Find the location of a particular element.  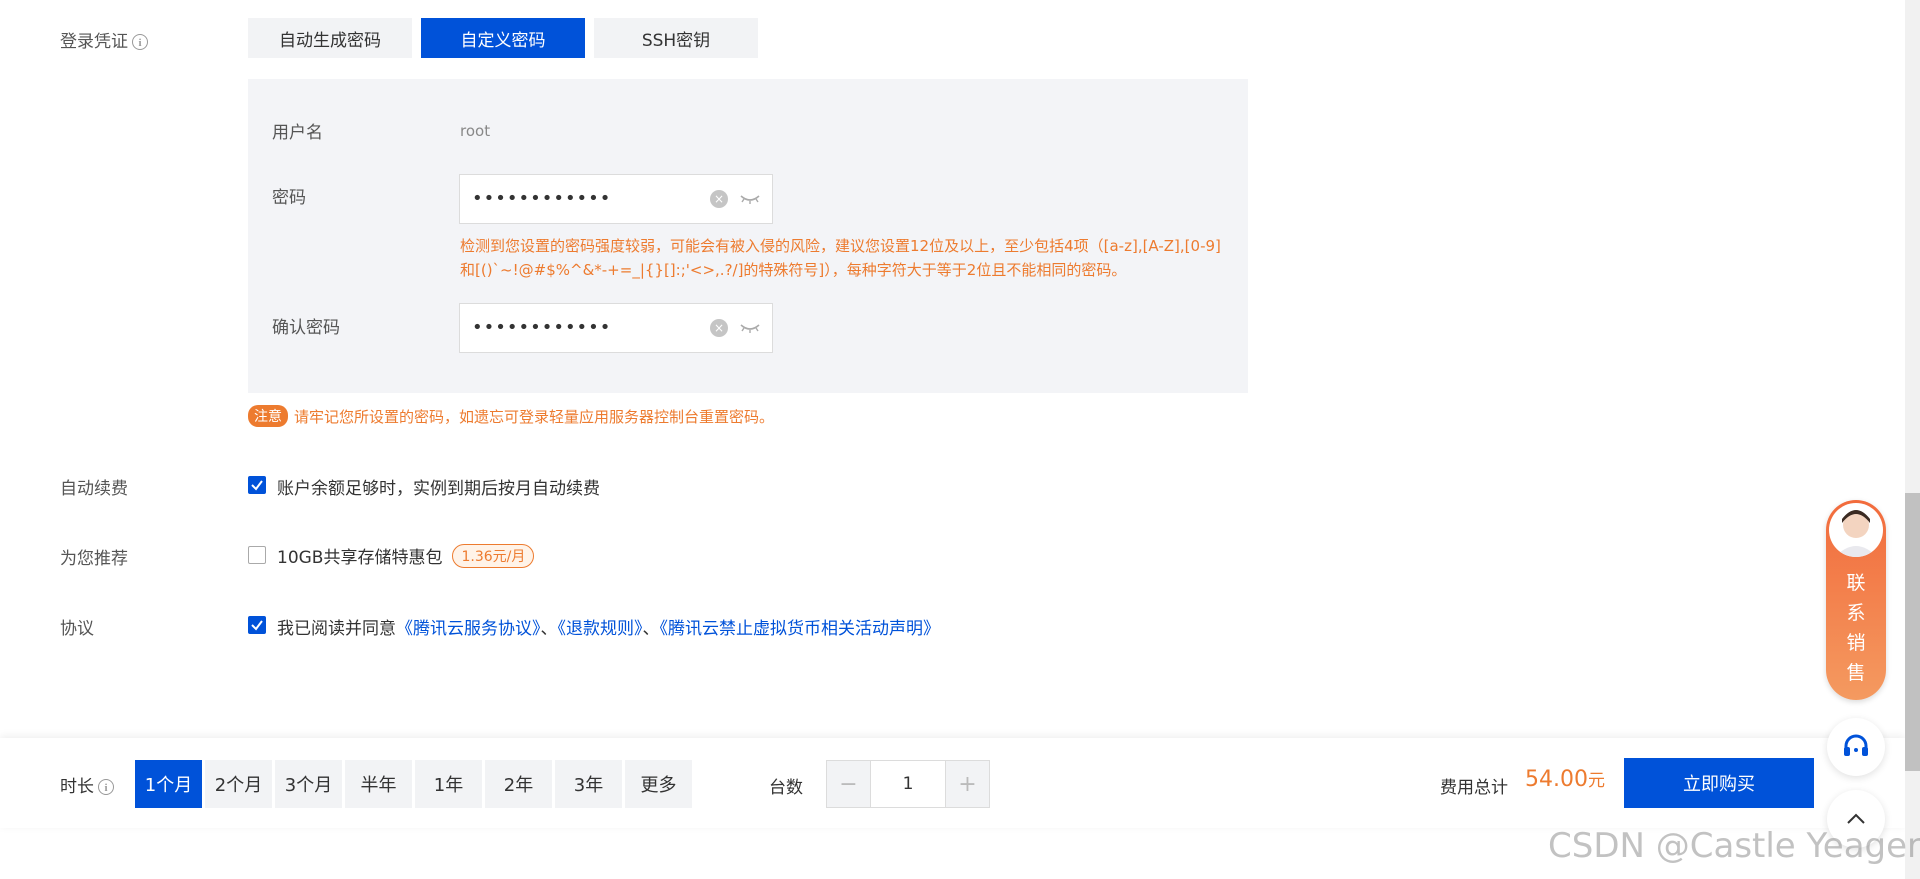

headset-icon is located at coordinates (1856, 745).